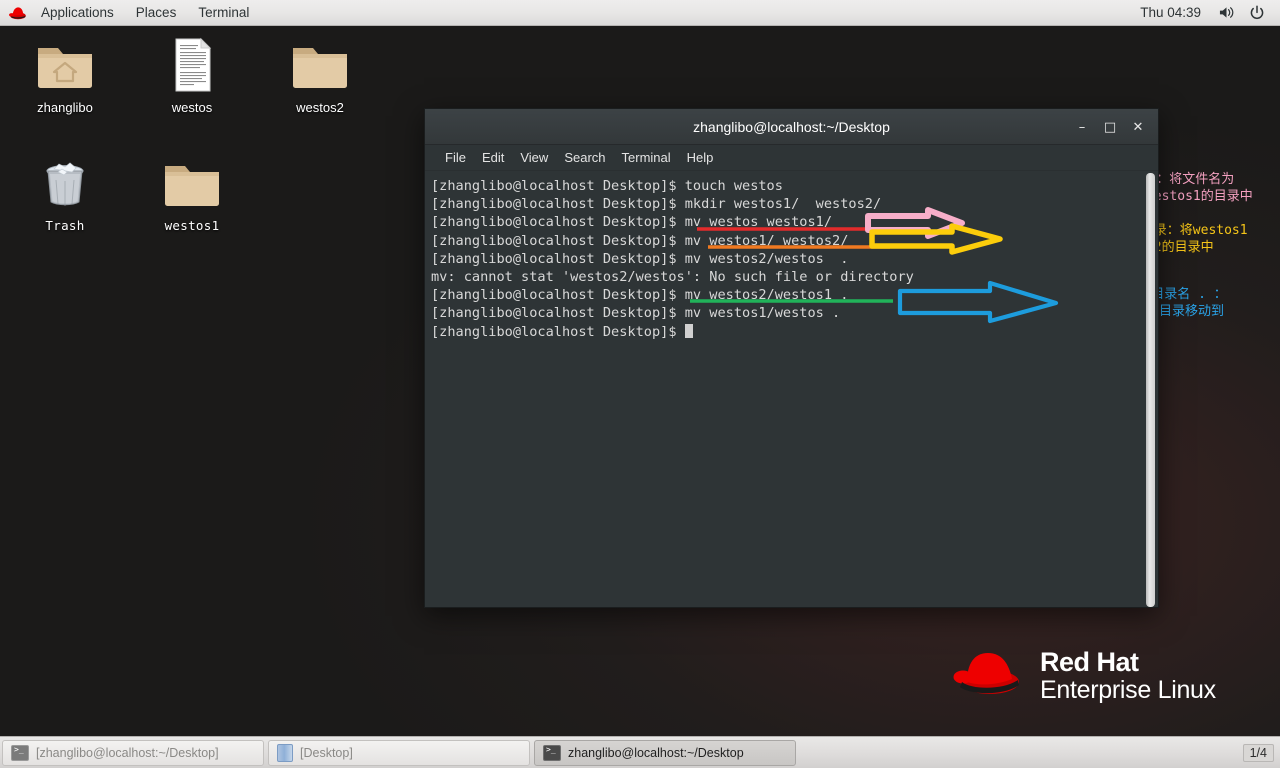 The image size is (1280, 768). What do you see at coordinates (1226, 12) in the screenshot?
I see `volume-icon` at bounding box center [1226, 12].